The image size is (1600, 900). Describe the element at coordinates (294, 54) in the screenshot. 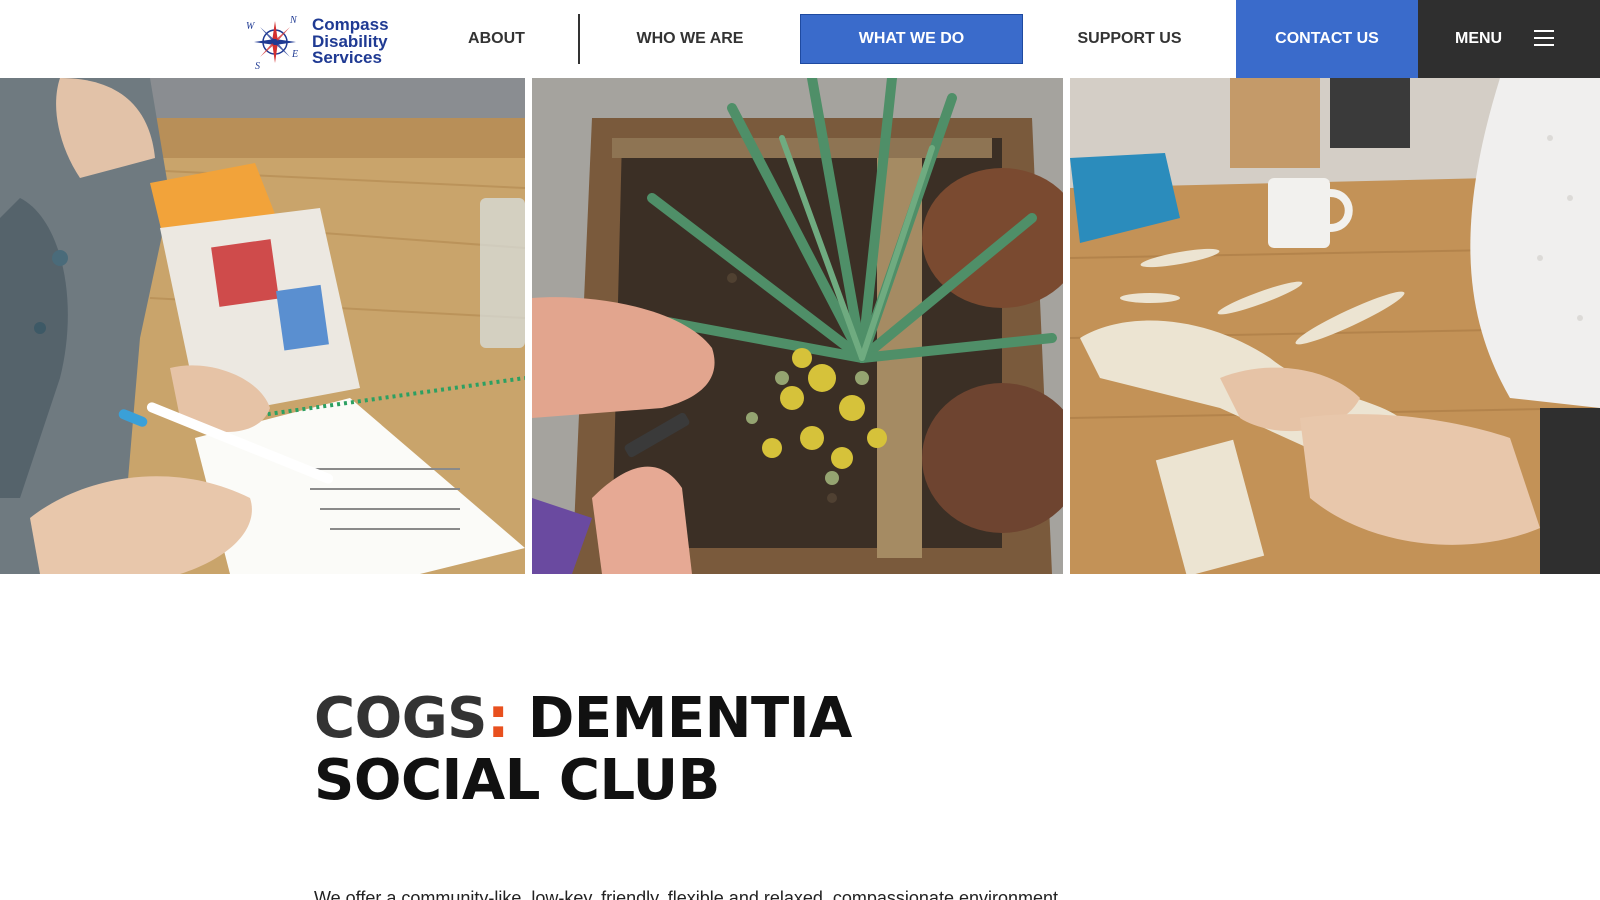

I see `svg-text: E` at that location.